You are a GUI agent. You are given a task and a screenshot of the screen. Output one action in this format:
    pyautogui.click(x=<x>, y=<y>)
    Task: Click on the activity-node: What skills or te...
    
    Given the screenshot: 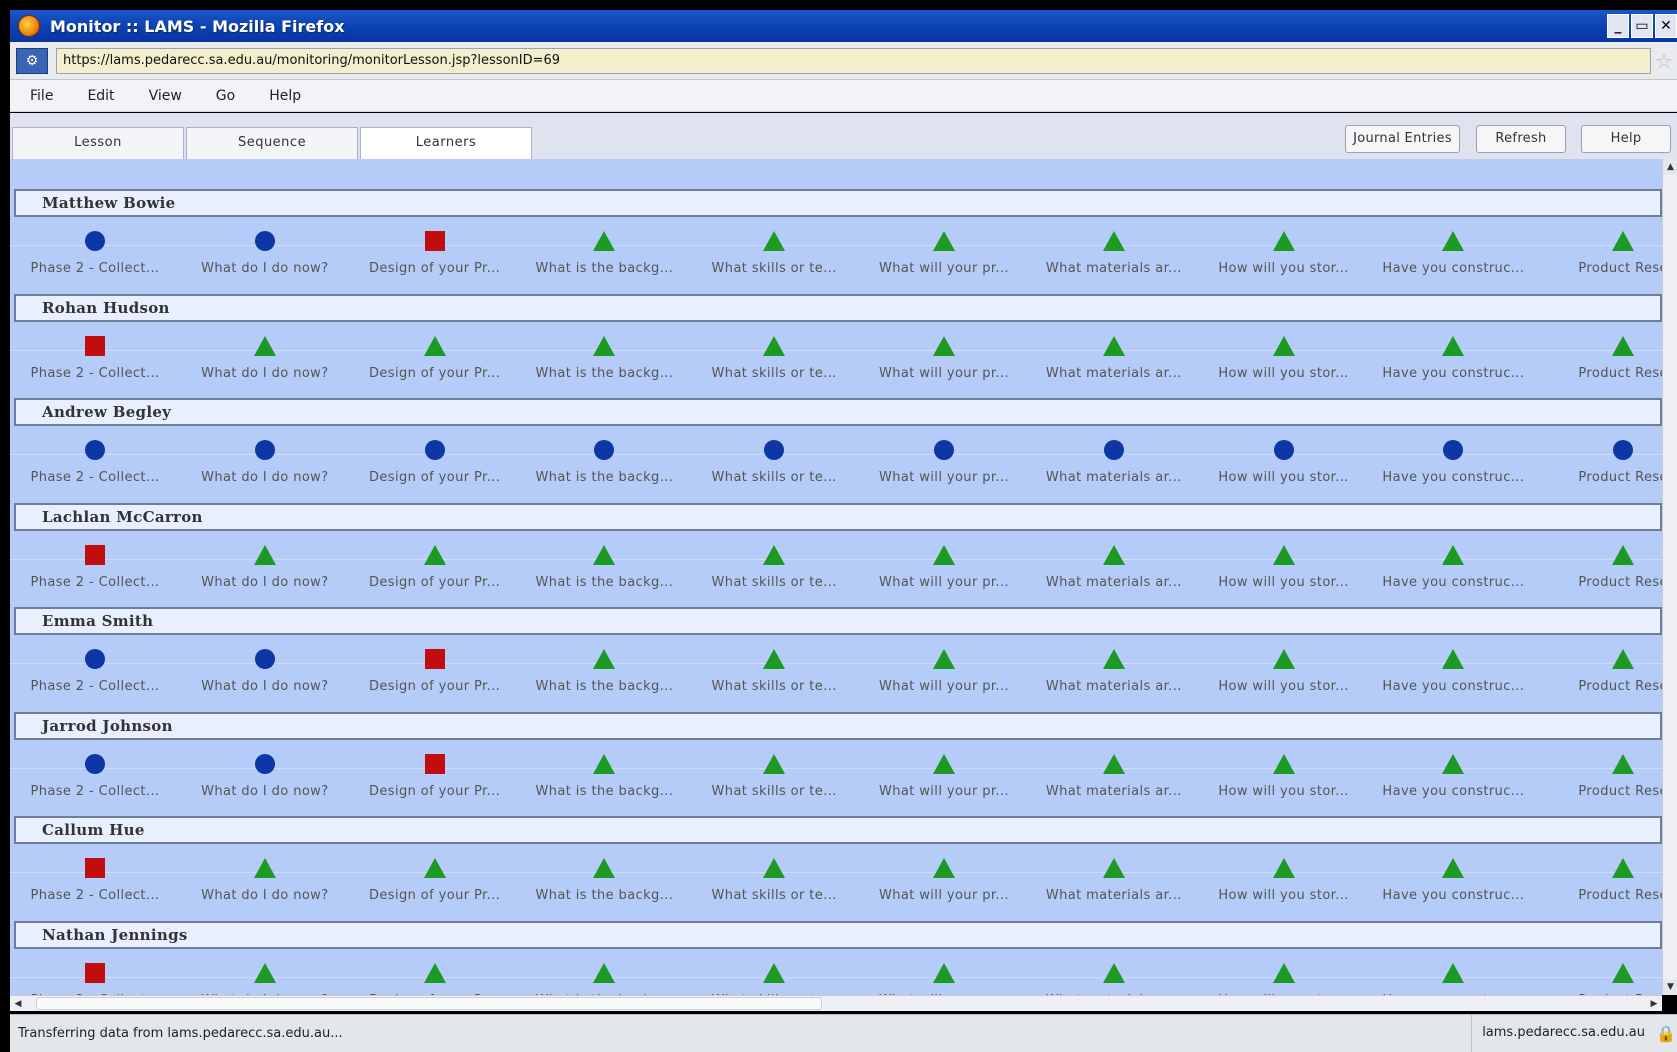 What is the action you would take?
    pyautogui.click(x=774, y=978)
    